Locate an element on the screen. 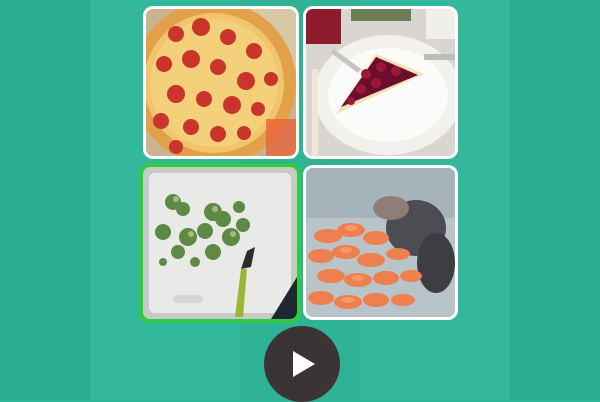  tile-shrimp is located at coordinates (380, 242).